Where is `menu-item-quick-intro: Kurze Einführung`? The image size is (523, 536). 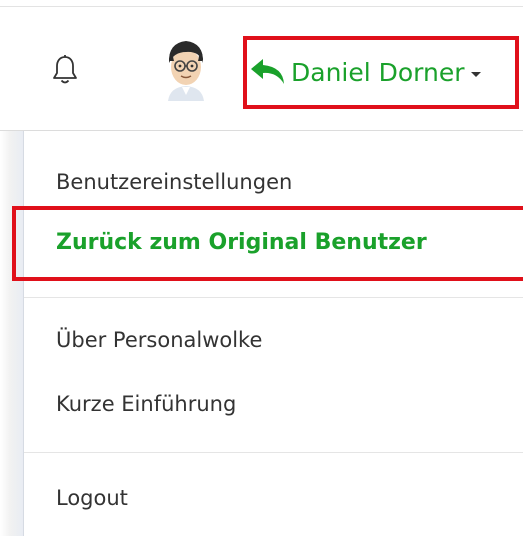 menu-item-quick-intro: Kurze Einführung is located at coordinates (146, 404).